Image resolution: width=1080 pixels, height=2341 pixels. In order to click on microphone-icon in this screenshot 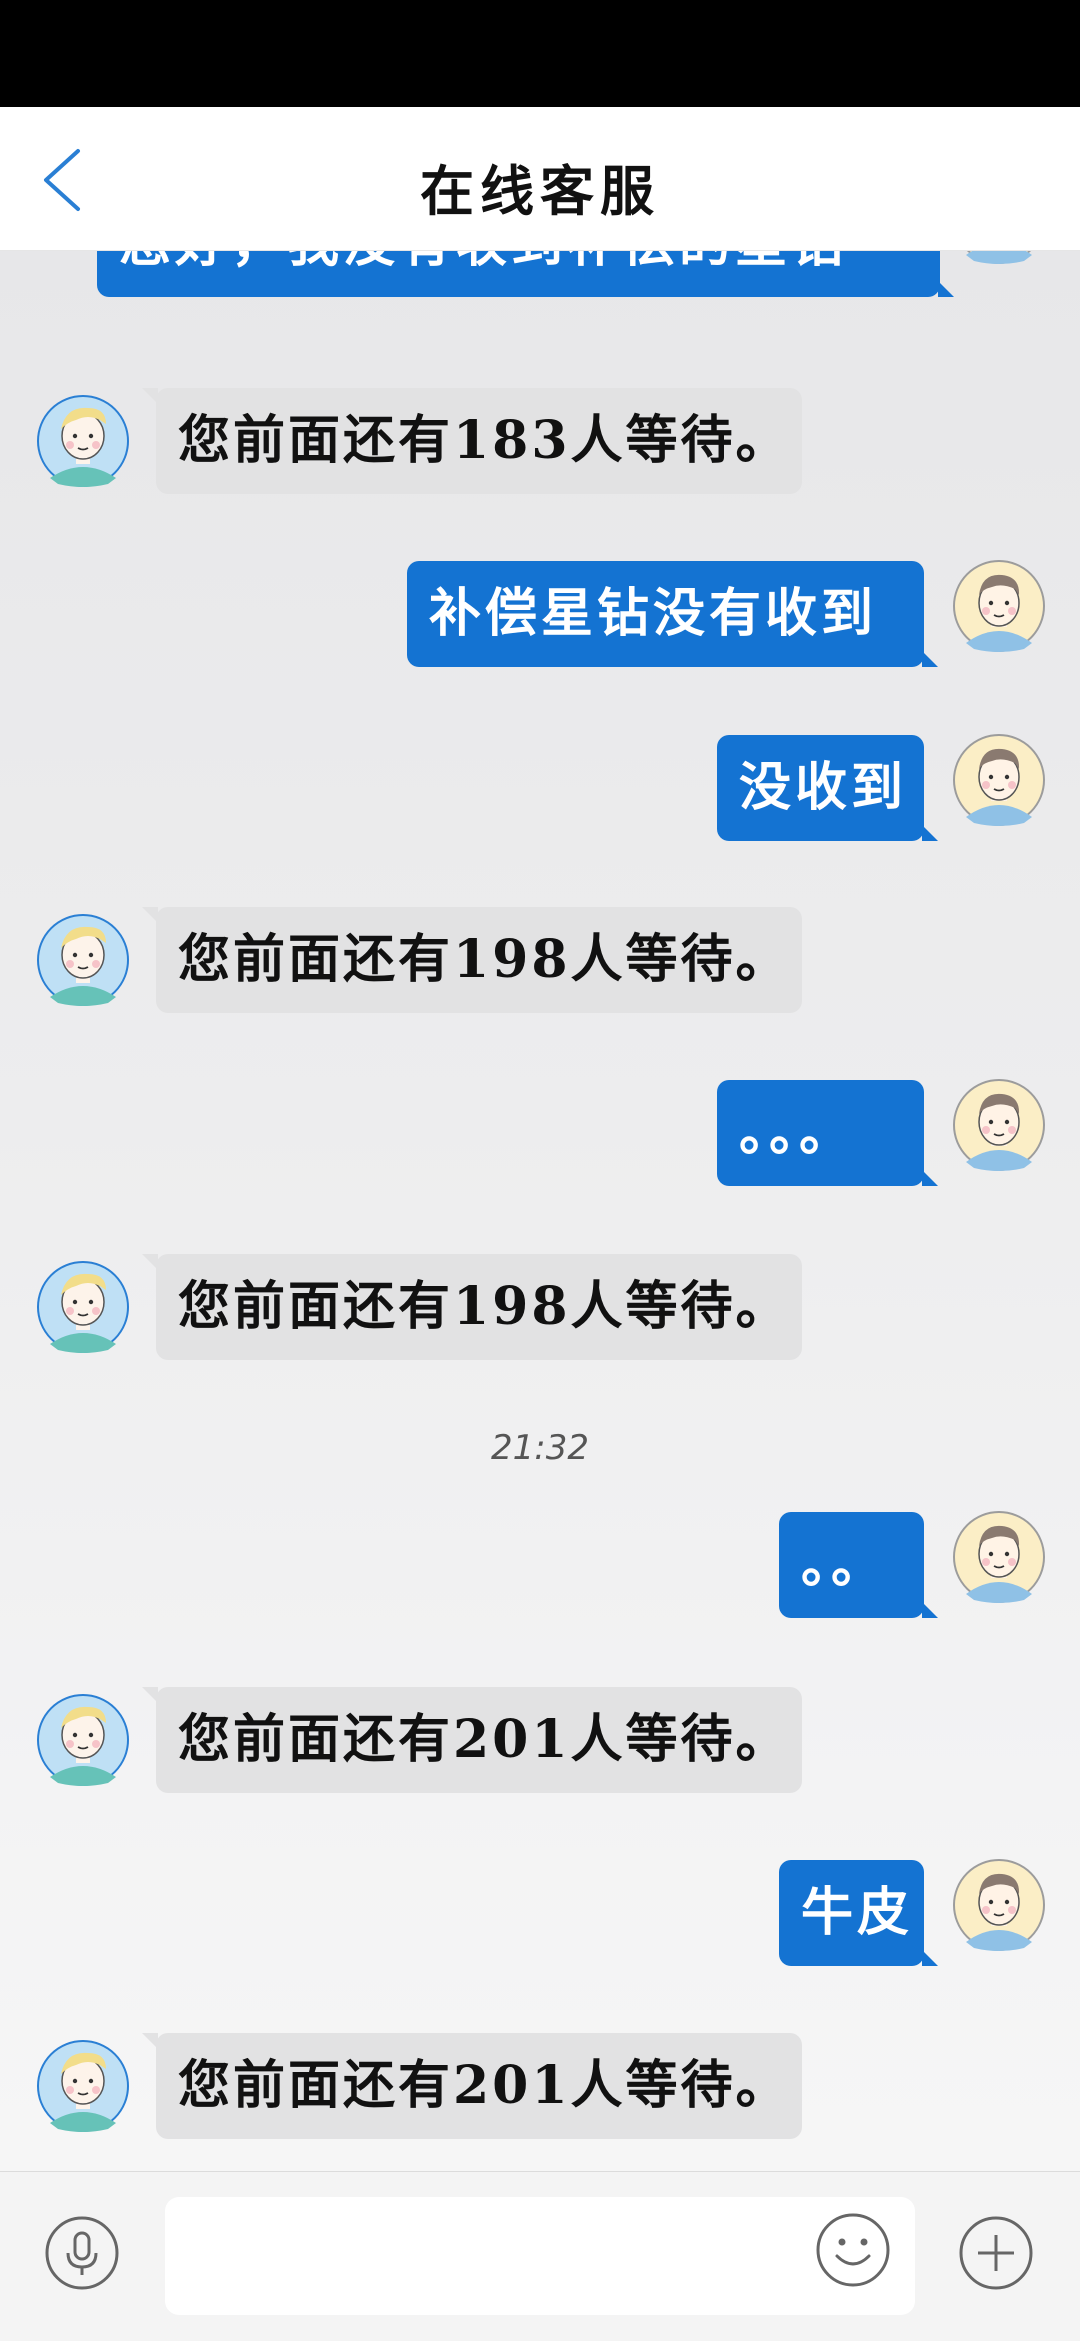, I will do `click(82, 2253)`.